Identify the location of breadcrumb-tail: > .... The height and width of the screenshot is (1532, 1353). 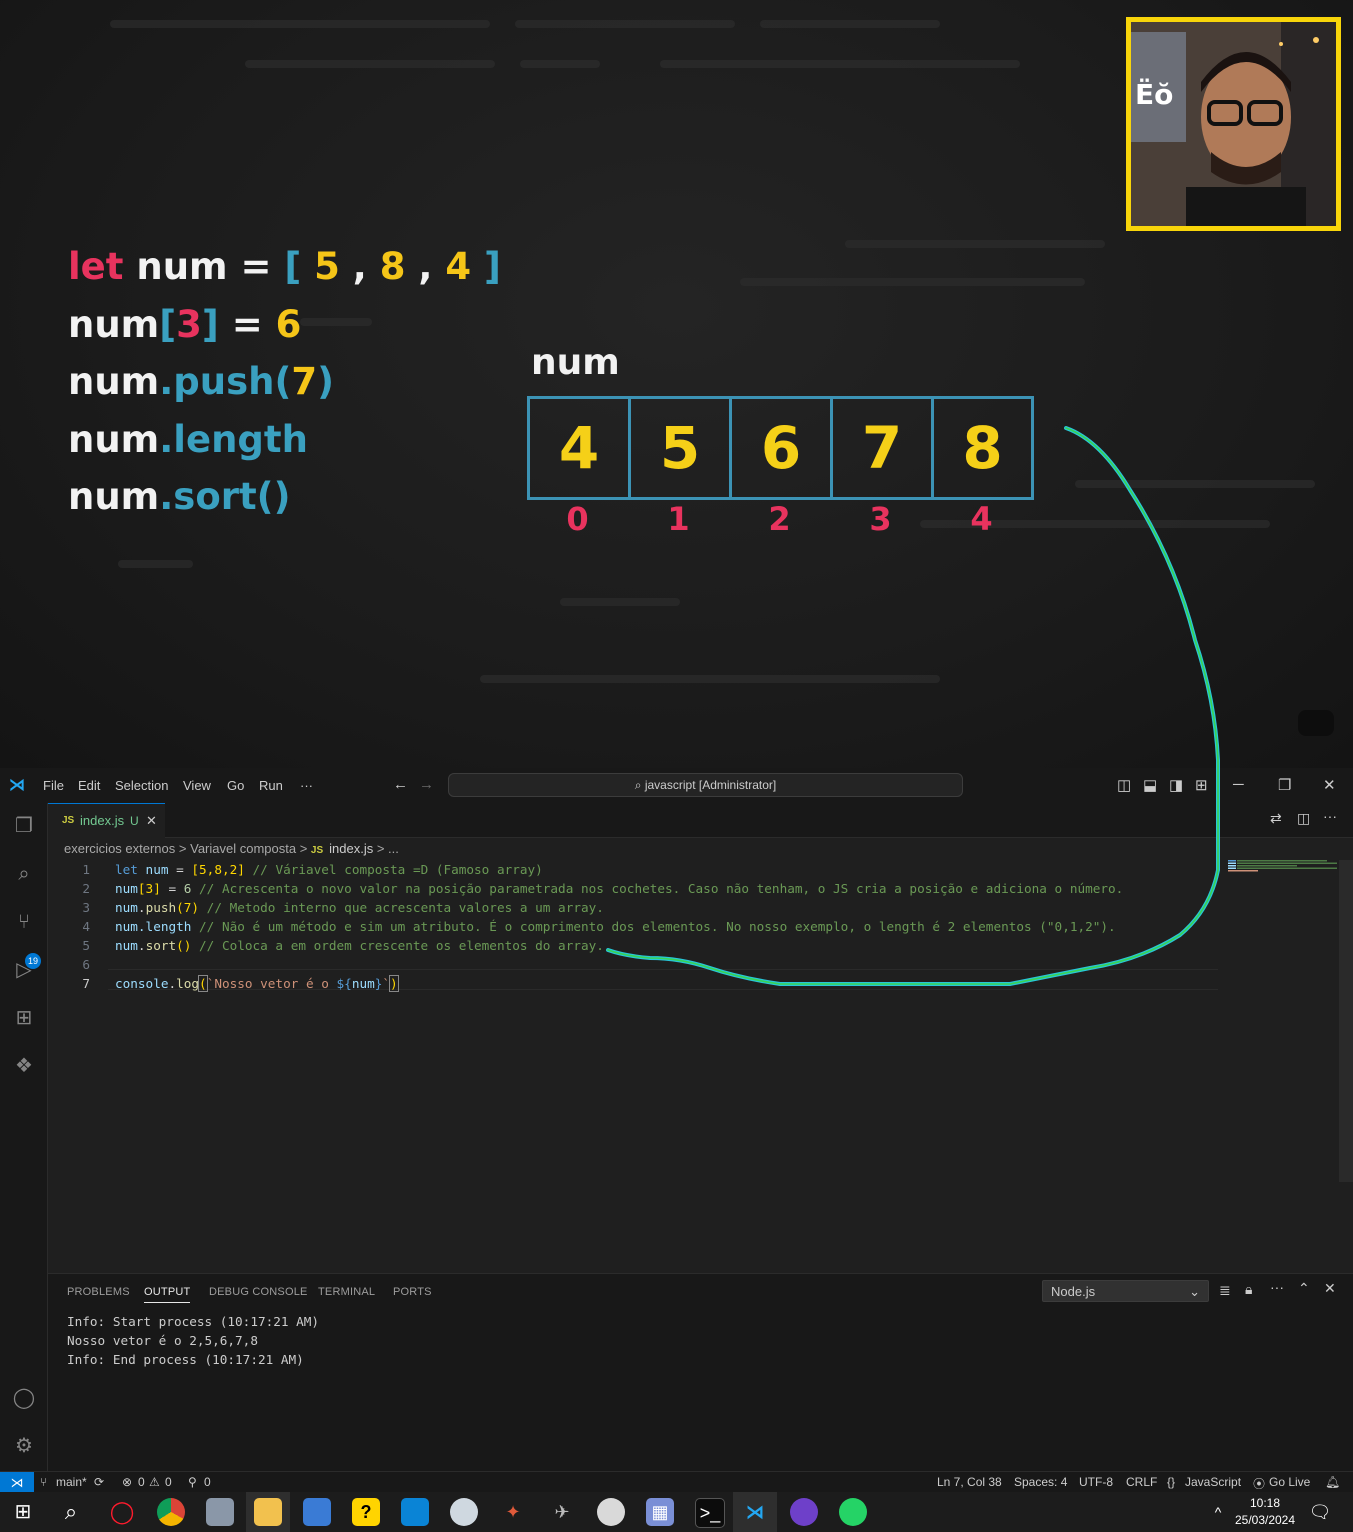
(386, 848).